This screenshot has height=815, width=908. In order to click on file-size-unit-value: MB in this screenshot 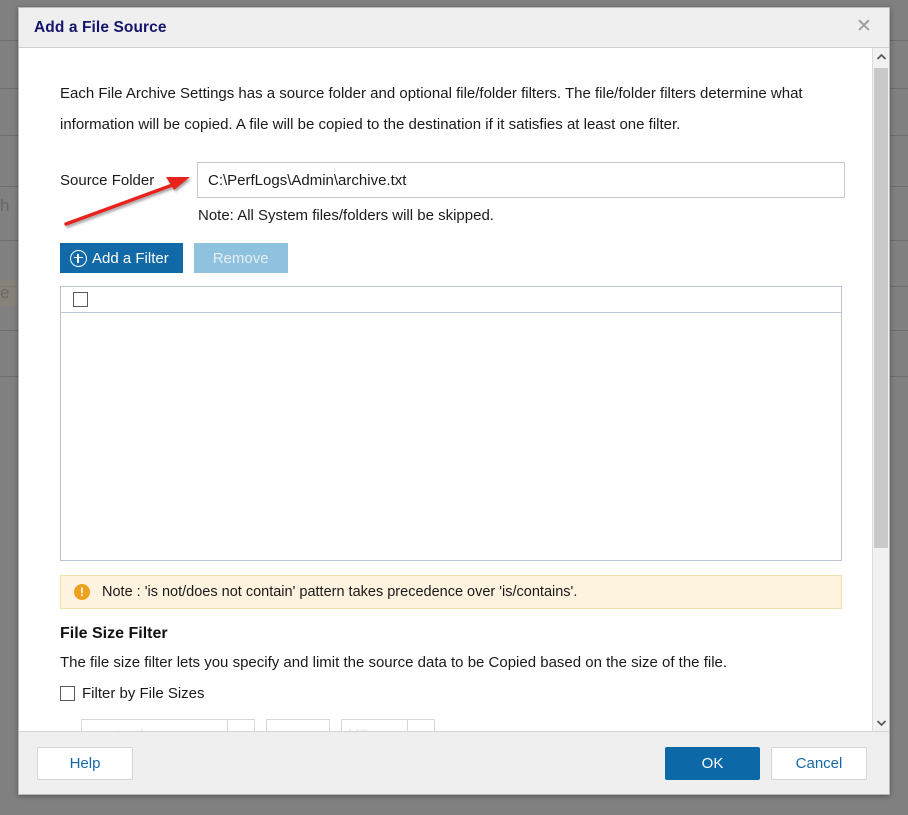, I will do `click(358, 728)`.